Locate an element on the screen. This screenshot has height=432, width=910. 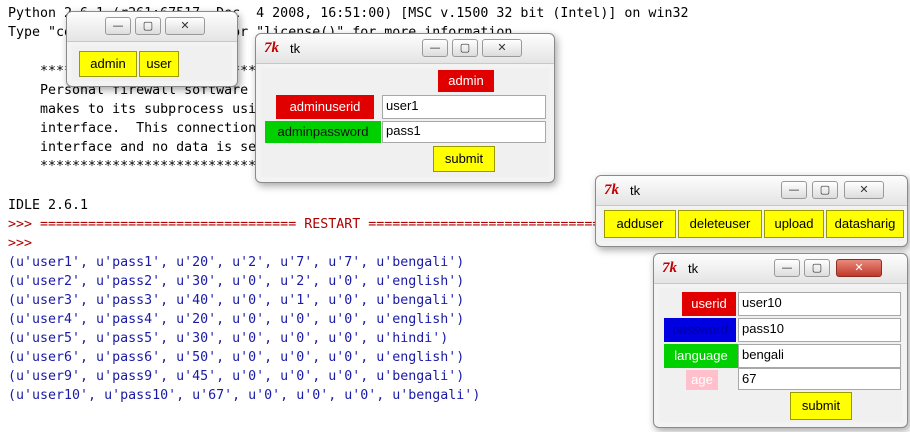
shell-idle-version: IDLE 2.6.1 is located at coordinates (48, 205).